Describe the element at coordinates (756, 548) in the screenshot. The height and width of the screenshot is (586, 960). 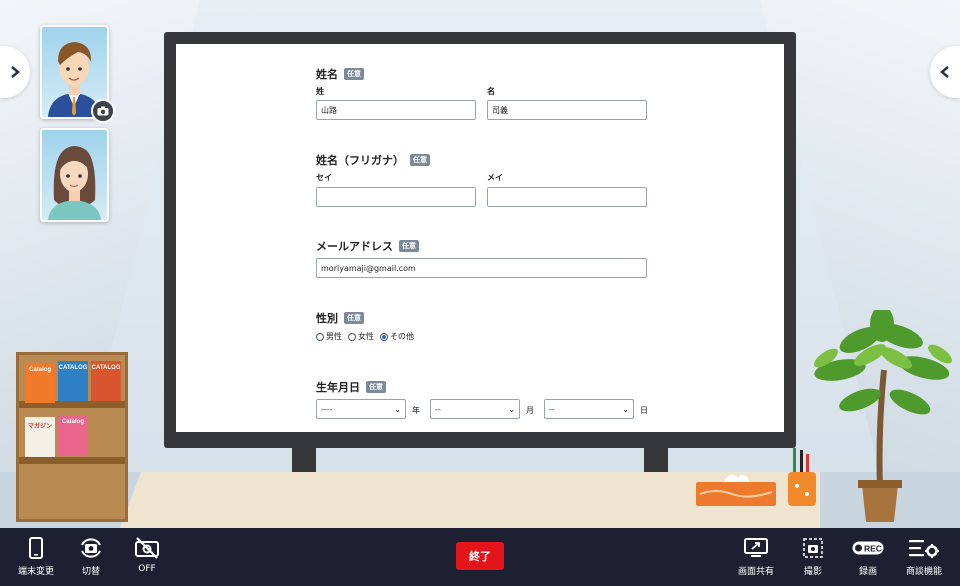
I see `screen-share-icon` at that location.